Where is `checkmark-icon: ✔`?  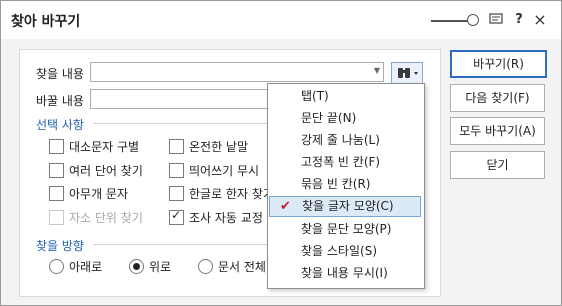 checkmark-icon: ✔ is located at coordinates (285, 206).